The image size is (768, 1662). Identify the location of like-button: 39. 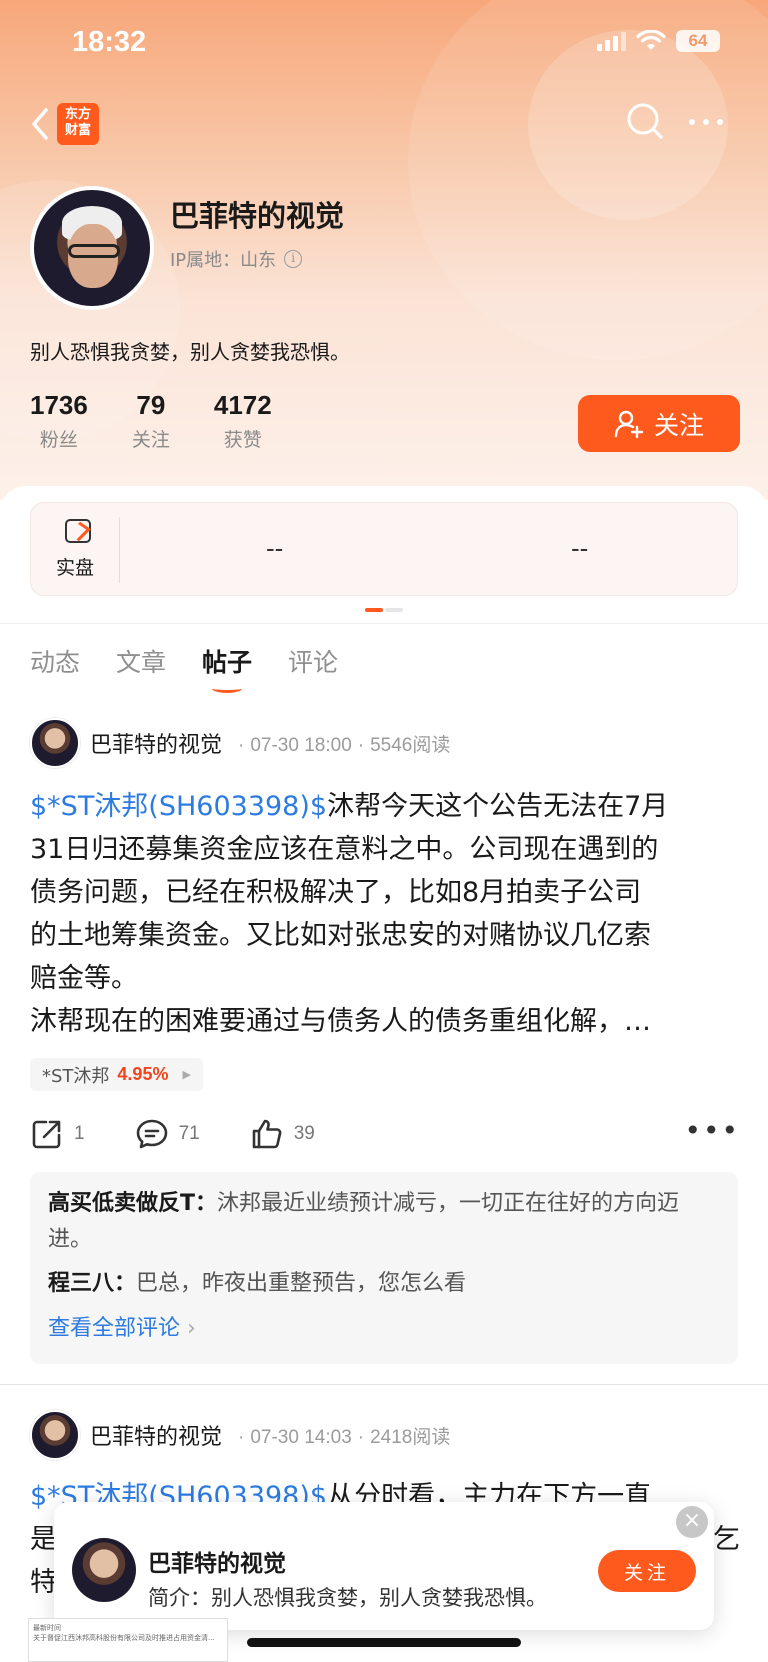
(282, 1134).